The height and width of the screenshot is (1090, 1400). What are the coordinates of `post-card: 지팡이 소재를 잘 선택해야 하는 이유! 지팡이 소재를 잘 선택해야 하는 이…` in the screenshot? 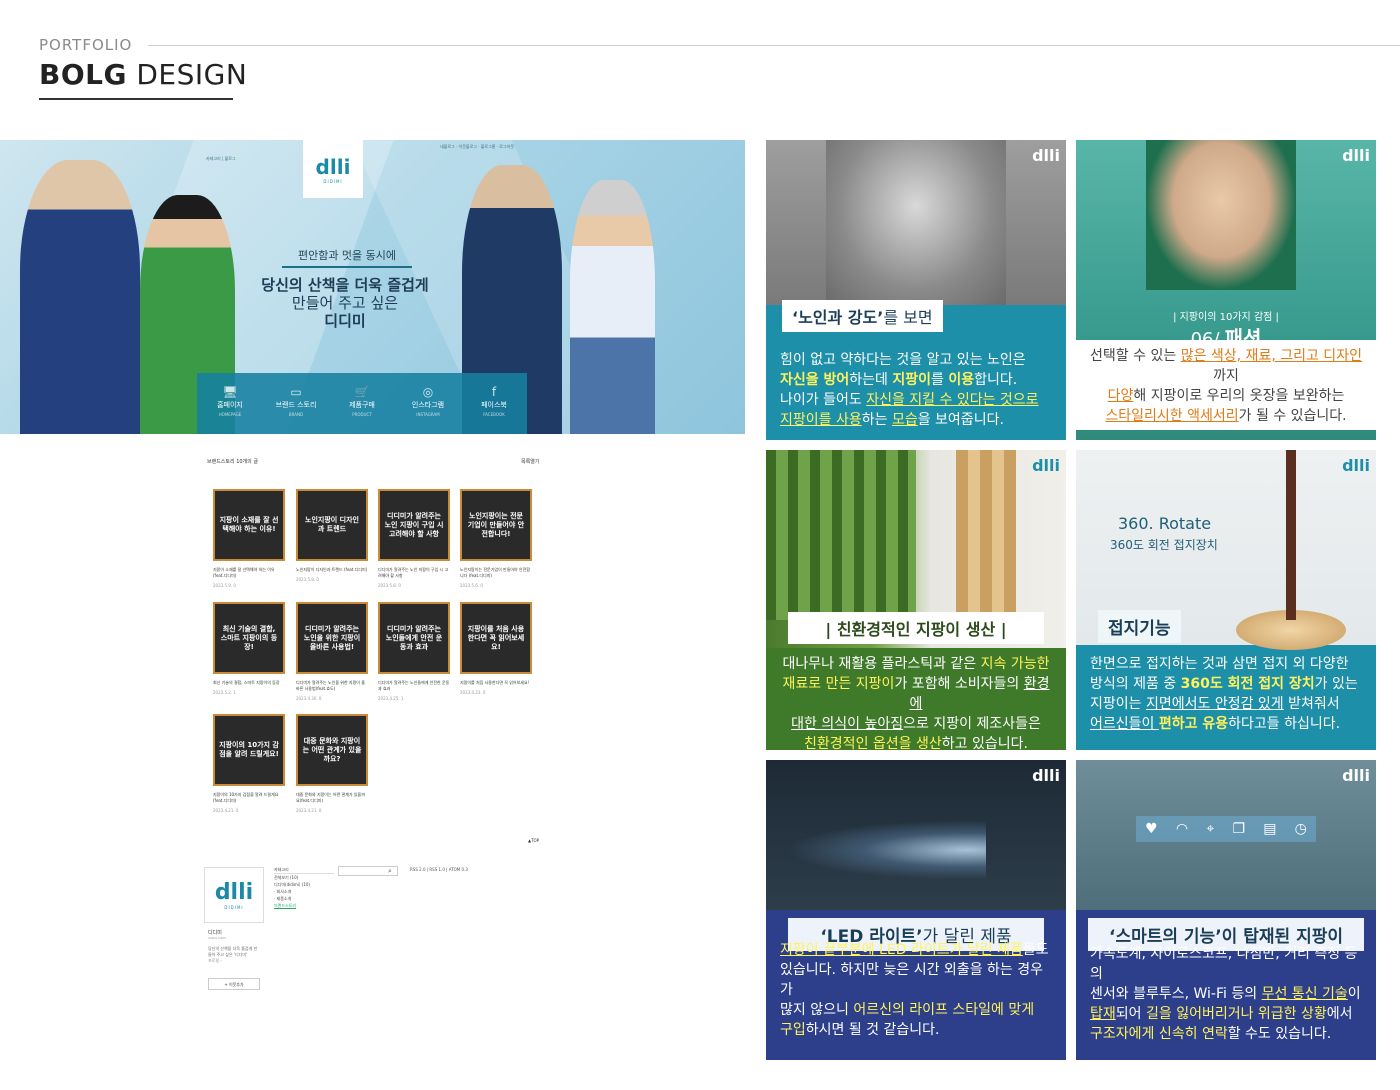 It's located at (249, 538).